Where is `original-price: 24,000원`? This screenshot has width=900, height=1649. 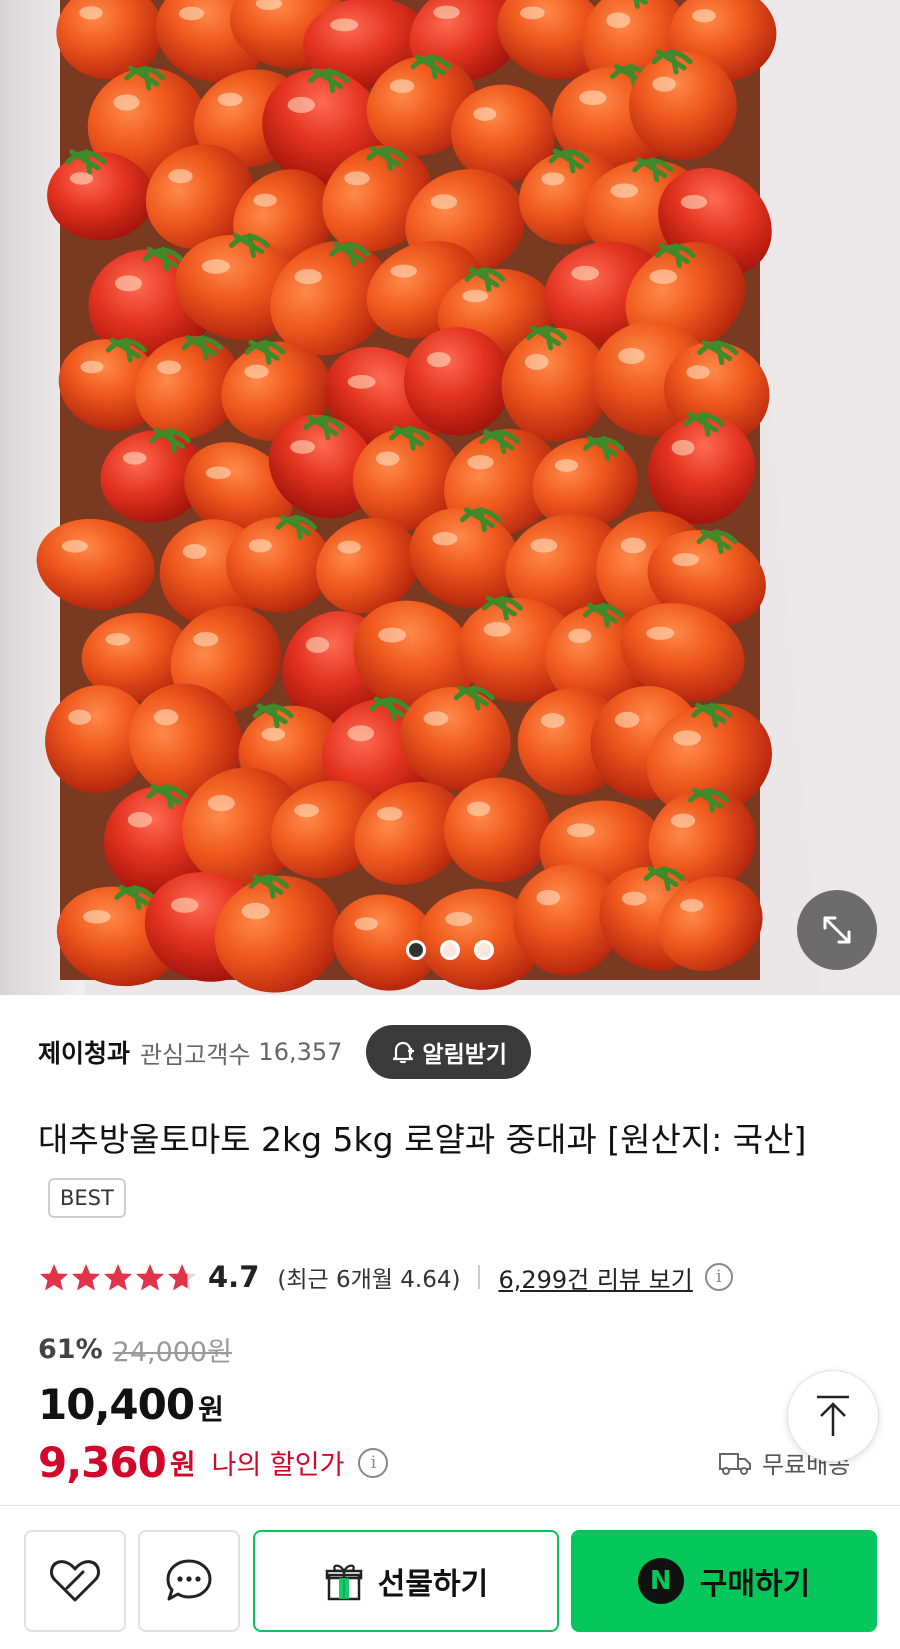
original-price: 24,000원 is located at coordinates (172, 1352).